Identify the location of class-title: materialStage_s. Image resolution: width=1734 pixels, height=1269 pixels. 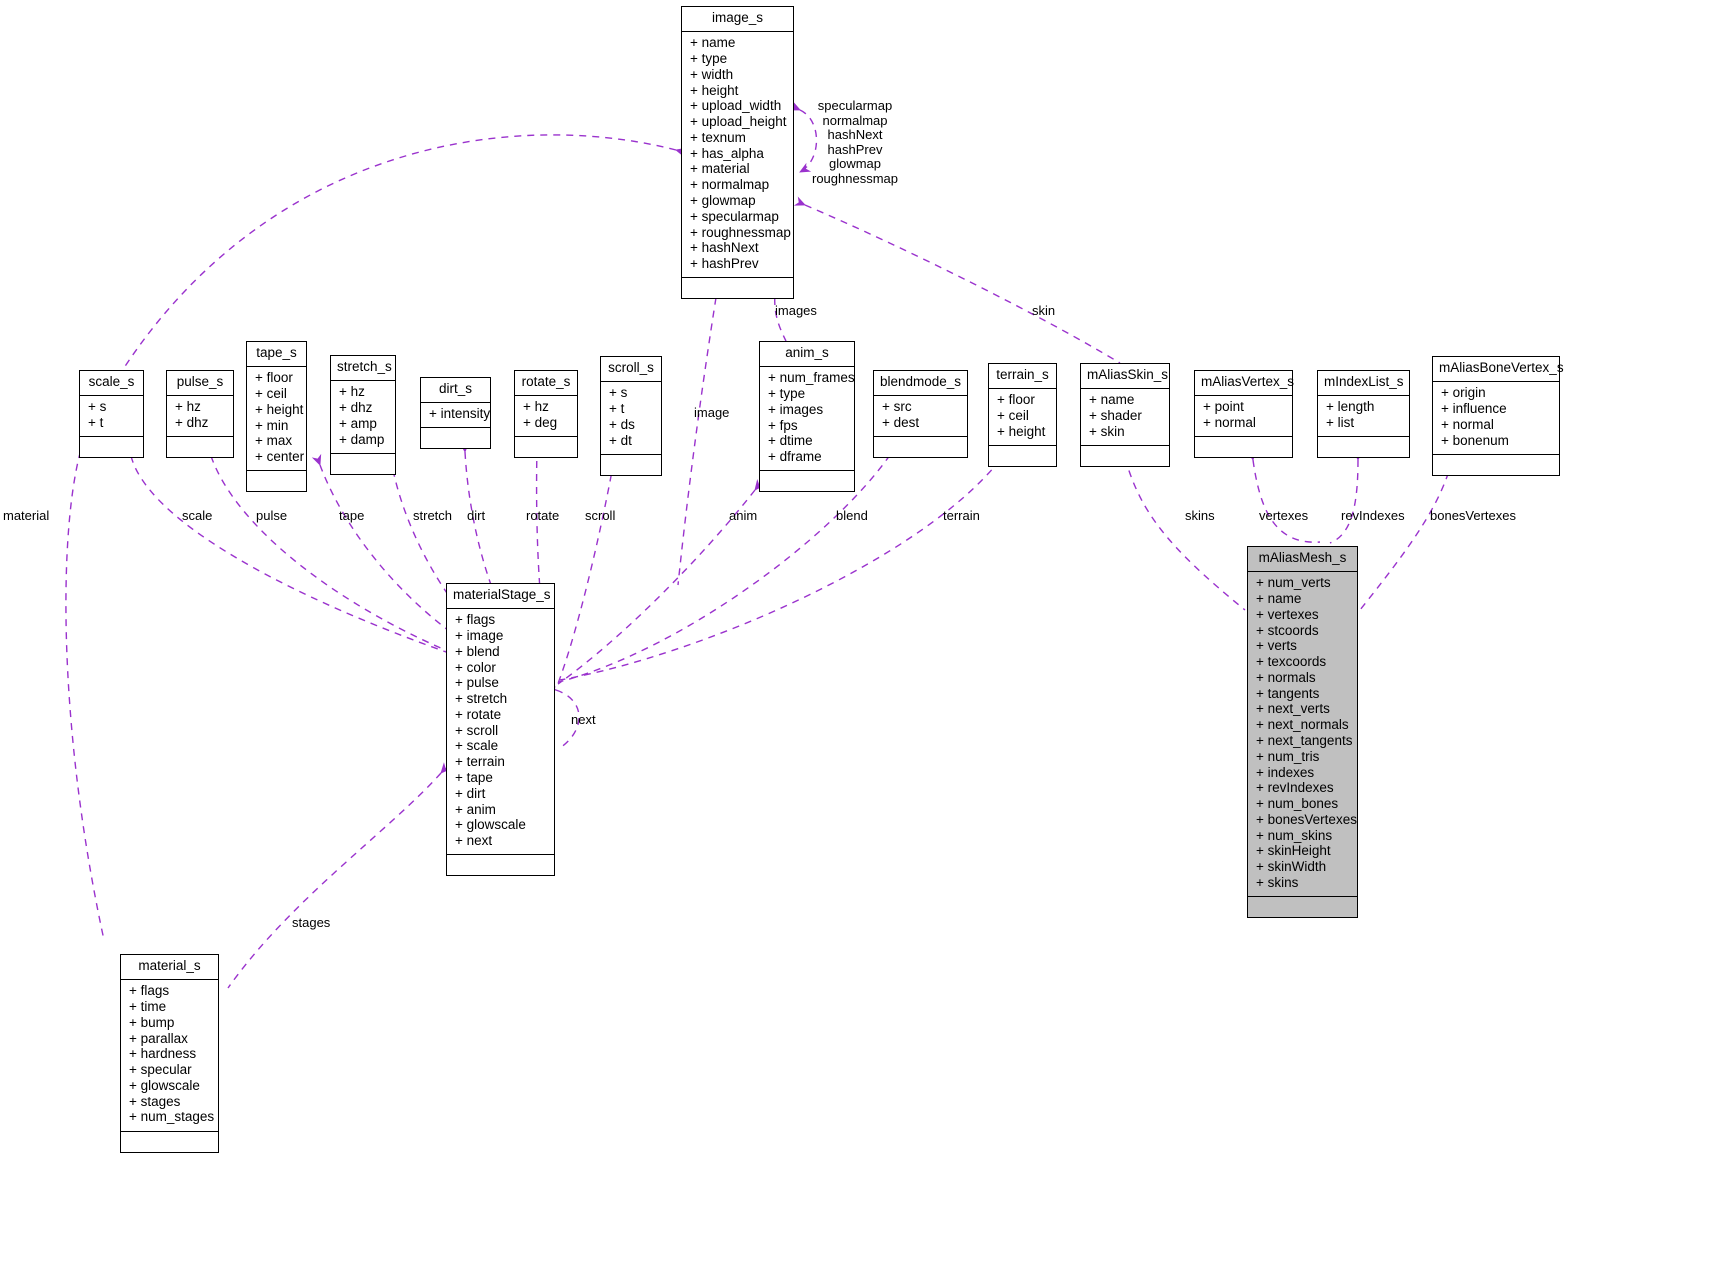
(500, 596).